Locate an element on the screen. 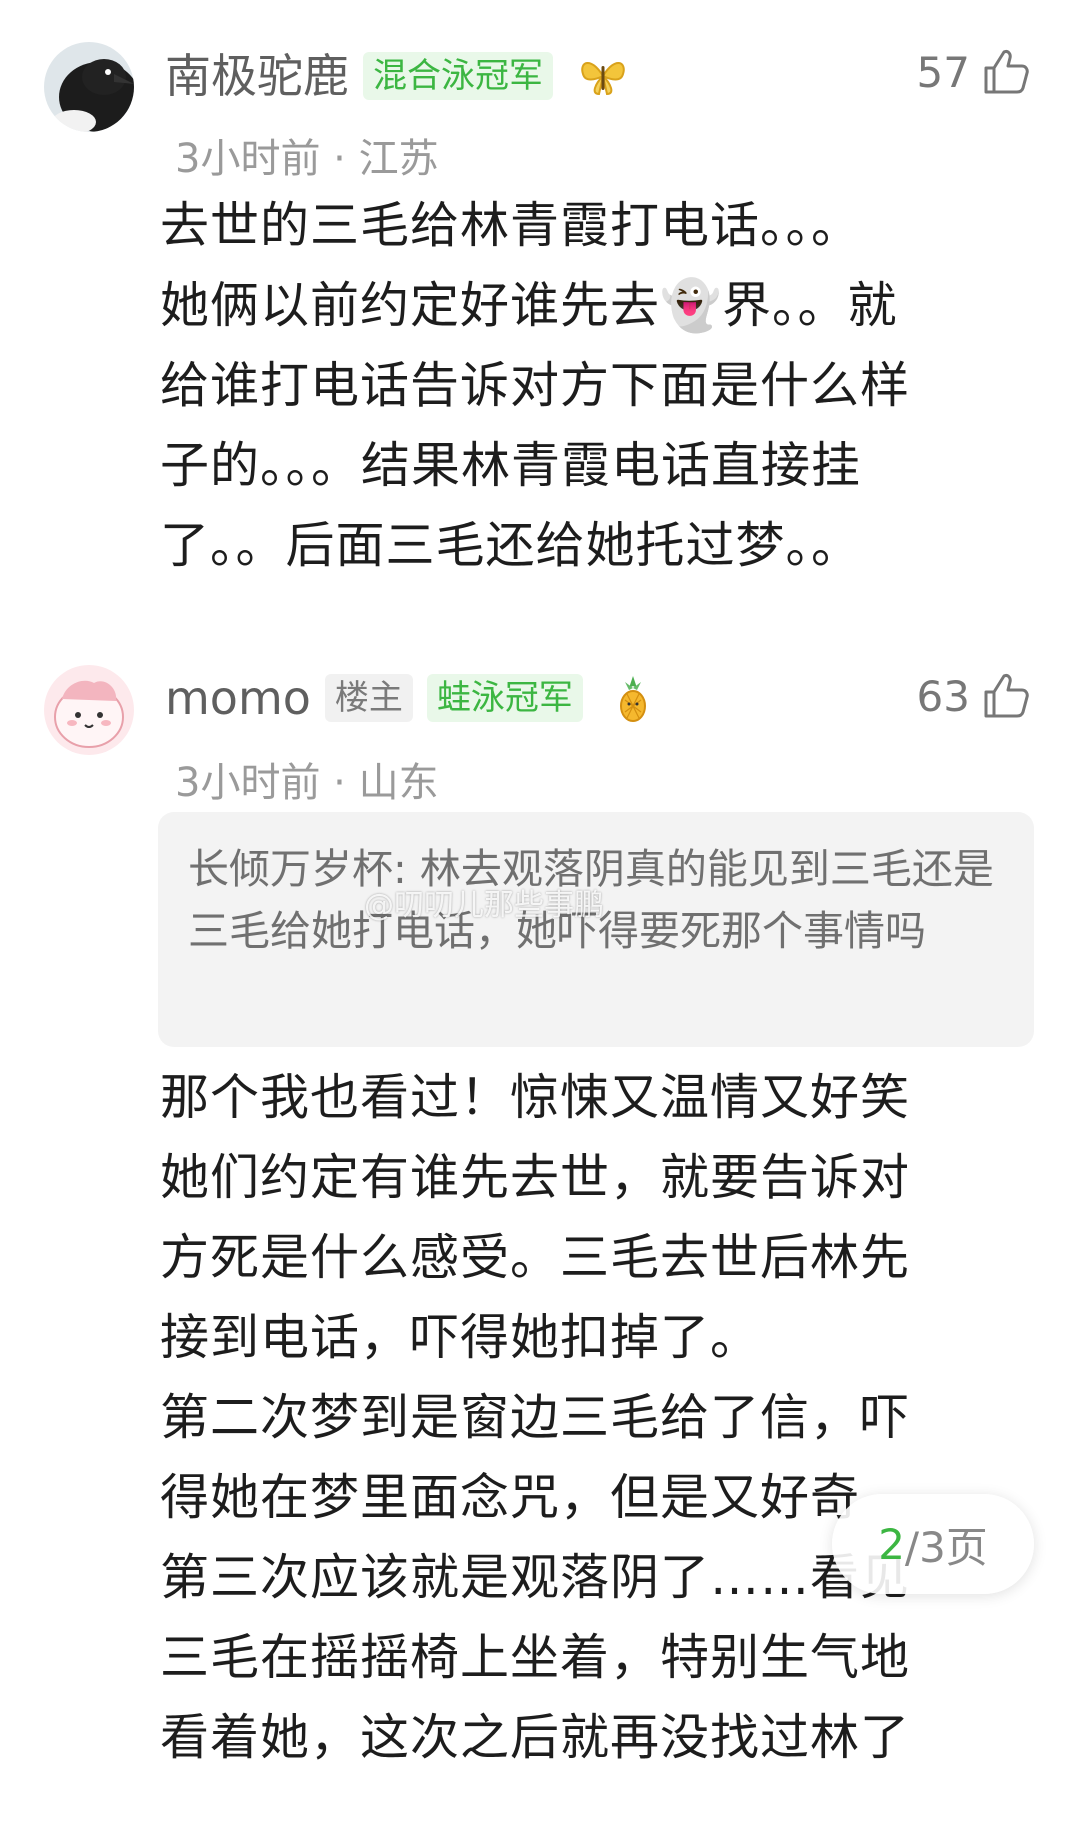  comment-line: 方死是什么感受。三毛去世后林先 is located at coordinates (535, 1257).